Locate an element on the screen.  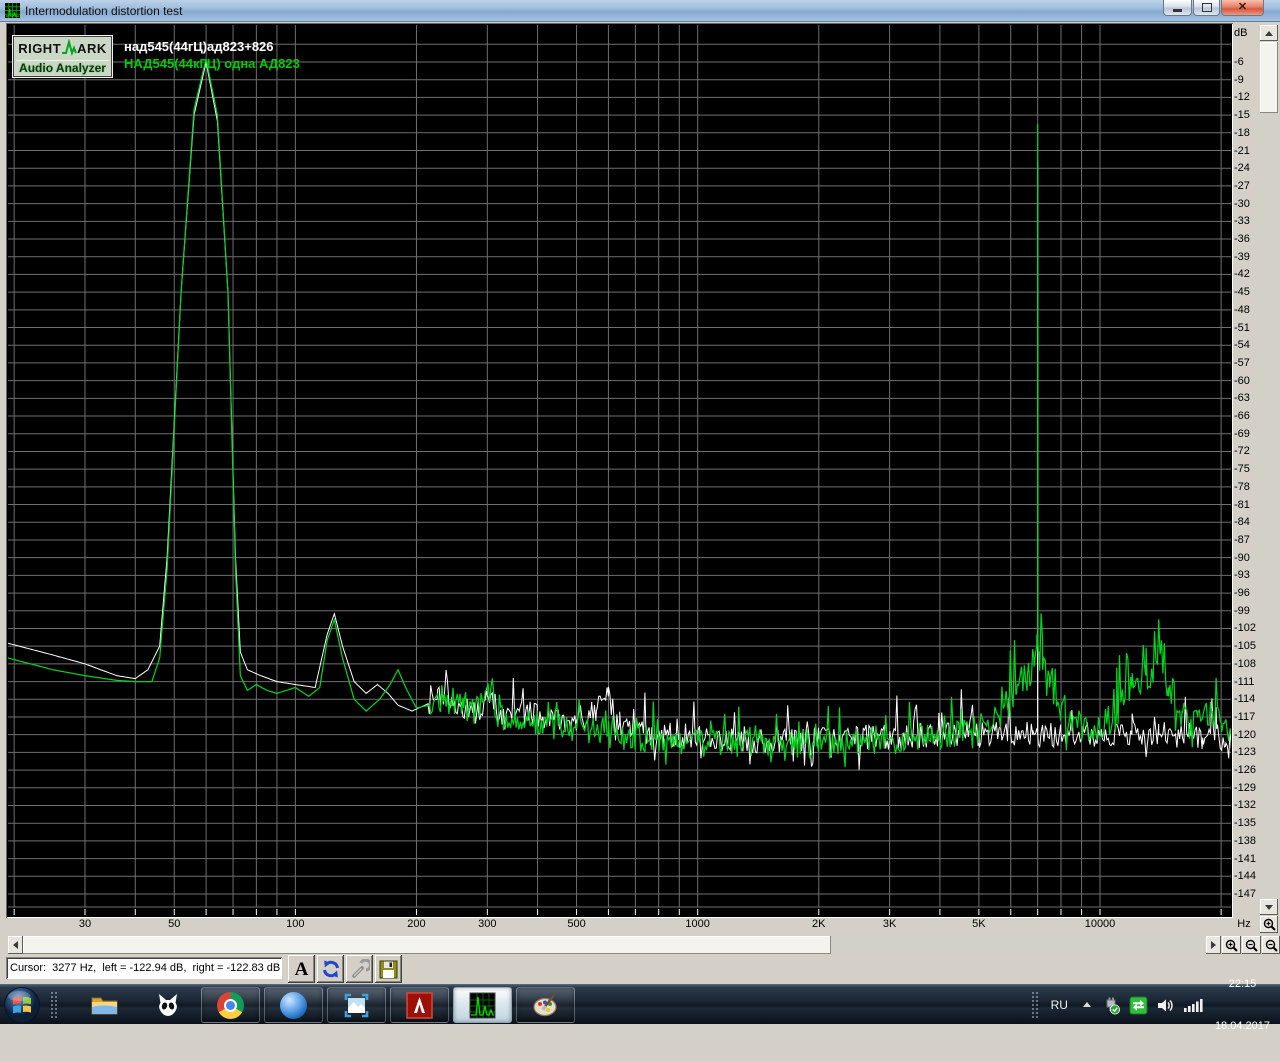
x-axis-tick-label: 500 is located at coordinates (576, 924).